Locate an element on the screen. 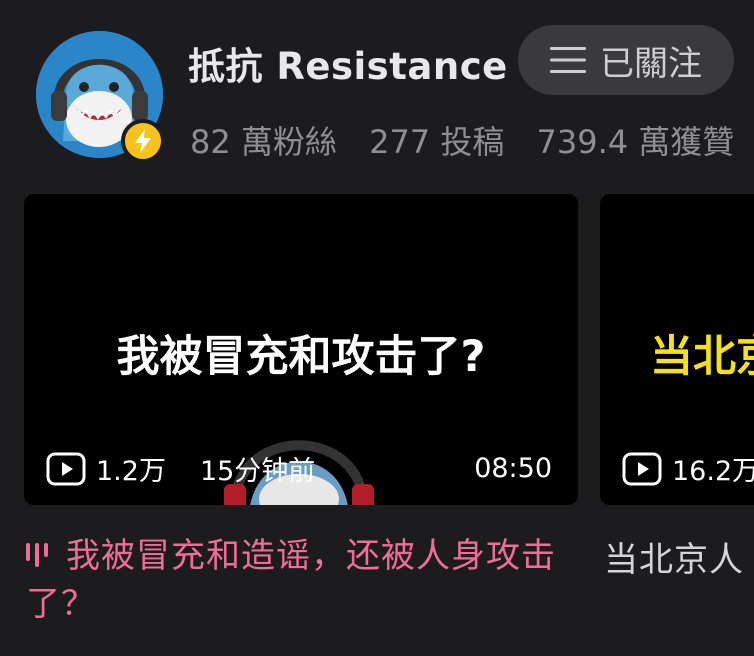 The height and width of the screenshot is (656, 754). video-cover-text: 我被冒充和攻击了? is located at coordinates (301, 357).